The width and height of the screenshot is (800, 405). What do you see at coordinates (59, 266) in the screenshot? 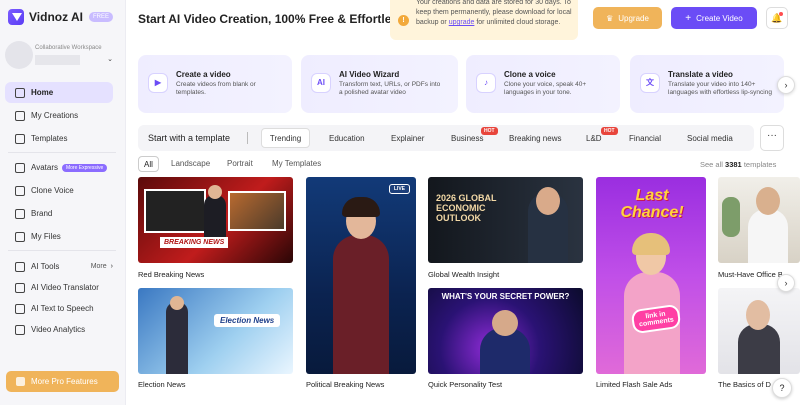
I see `sidebar-item-ai-tools: AI Tools More ›` at bounding box center [59, 266].